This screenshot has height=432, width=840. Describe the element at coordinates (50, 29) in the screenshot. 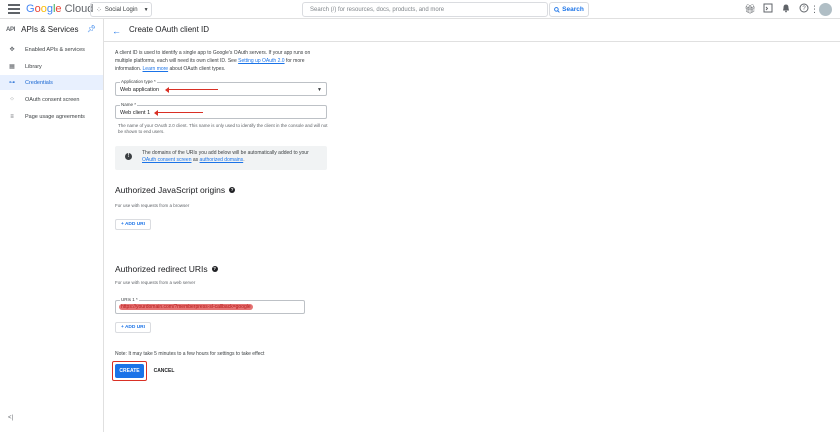

I see `sidebar-title: APIs & Services` at that location.